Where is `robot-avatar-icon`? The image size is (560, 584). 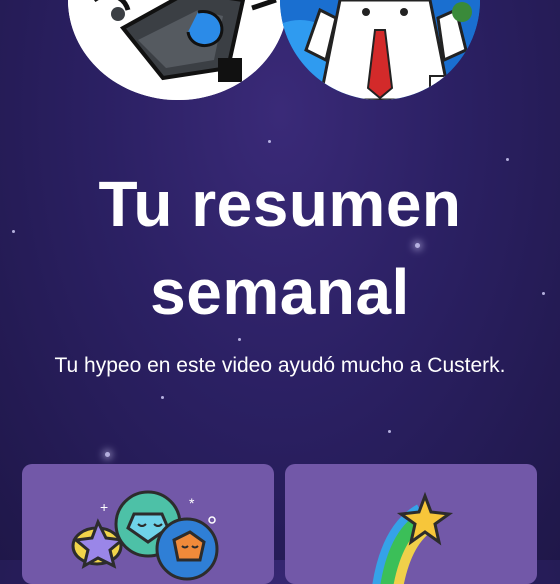 robot-avatar-icon is located at coordinates (178, 50).